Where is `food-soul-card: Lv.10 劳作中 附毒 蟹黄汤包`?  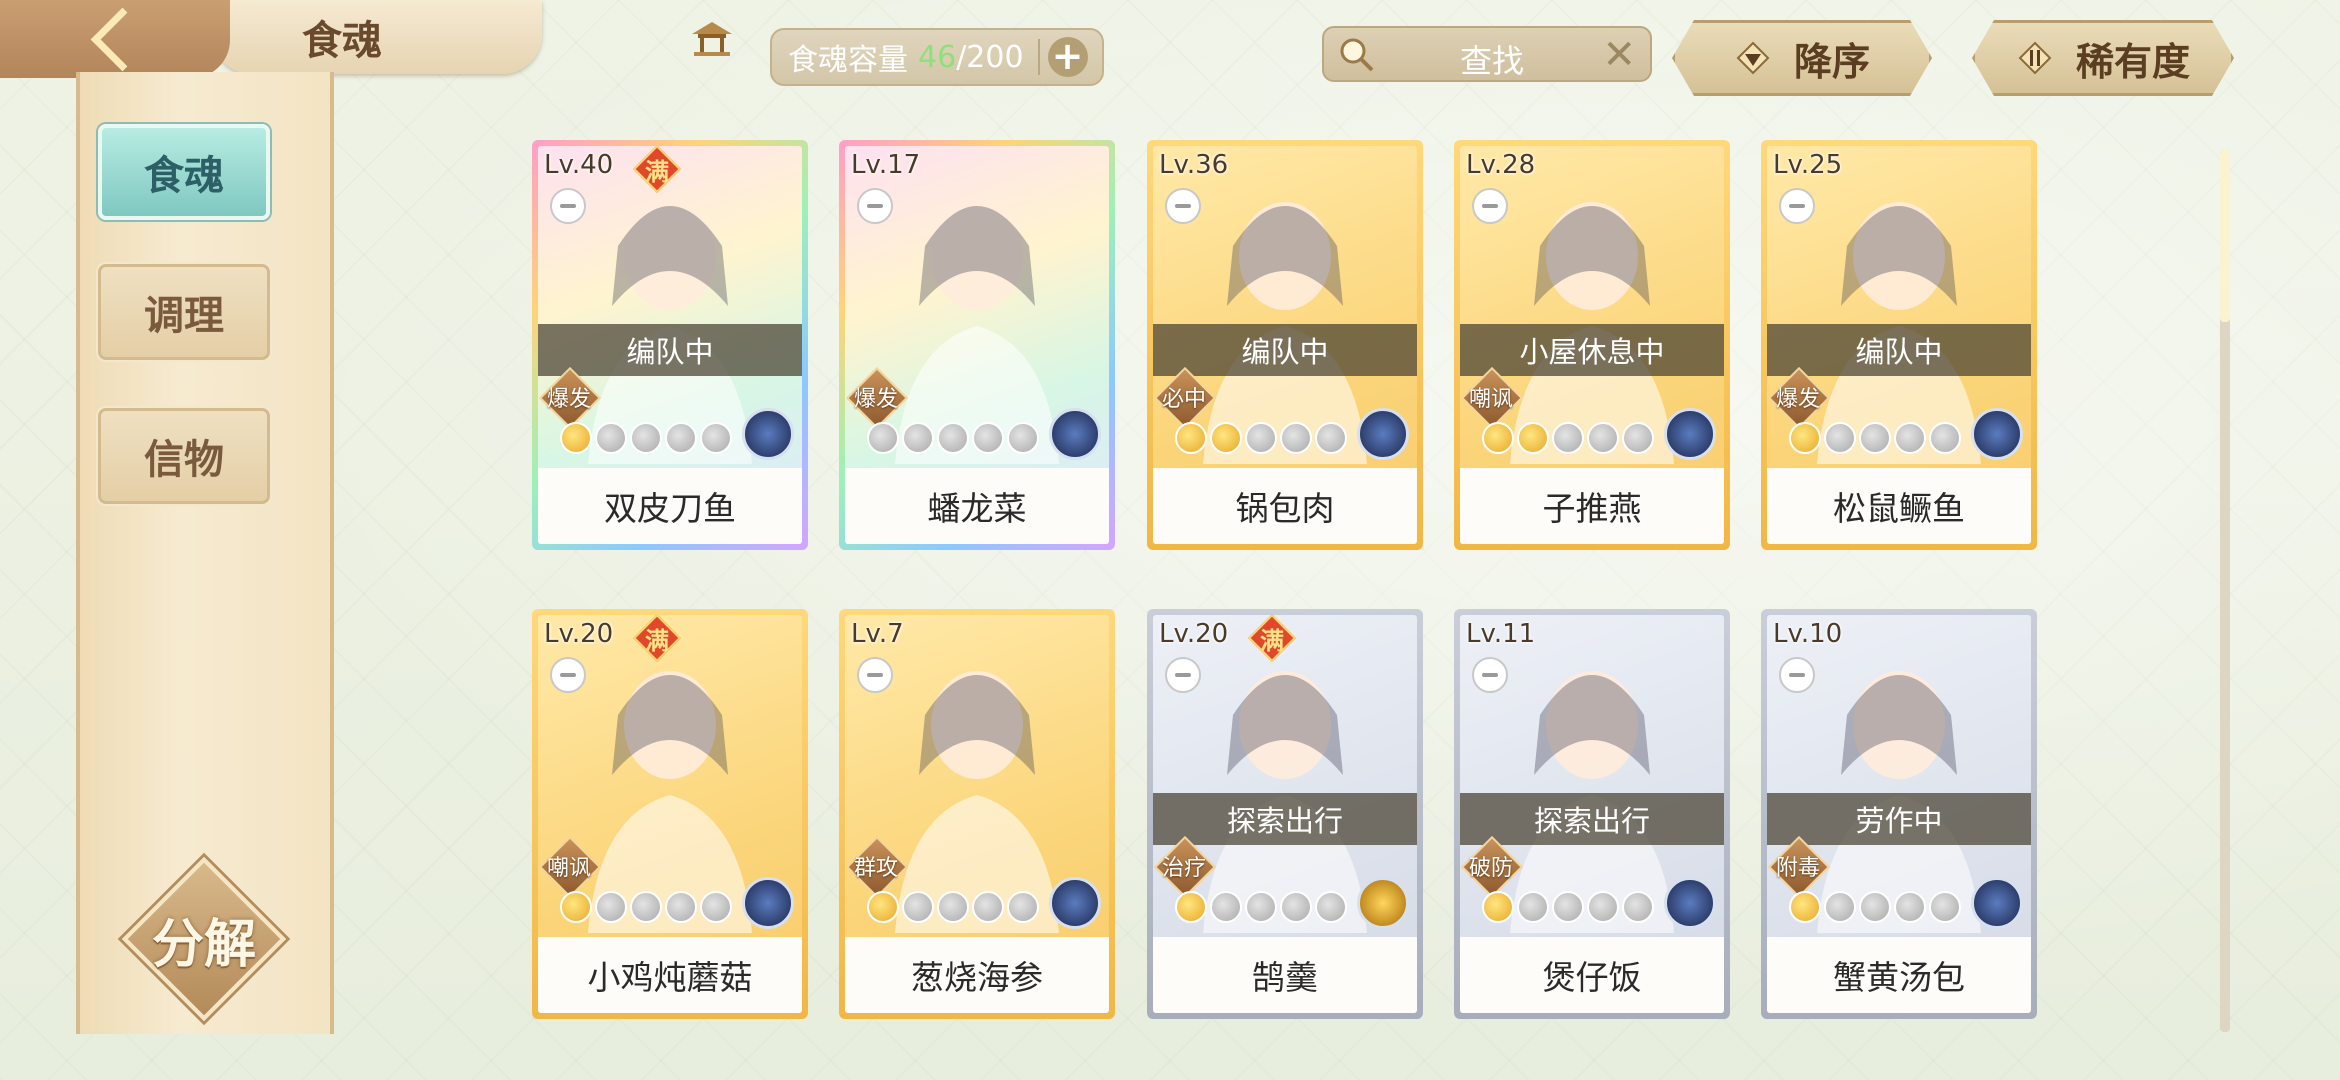
food-soul-card: Lv.10 劳作中 附毒 蟹黄汤包 is located at coordinates (1899, 814).